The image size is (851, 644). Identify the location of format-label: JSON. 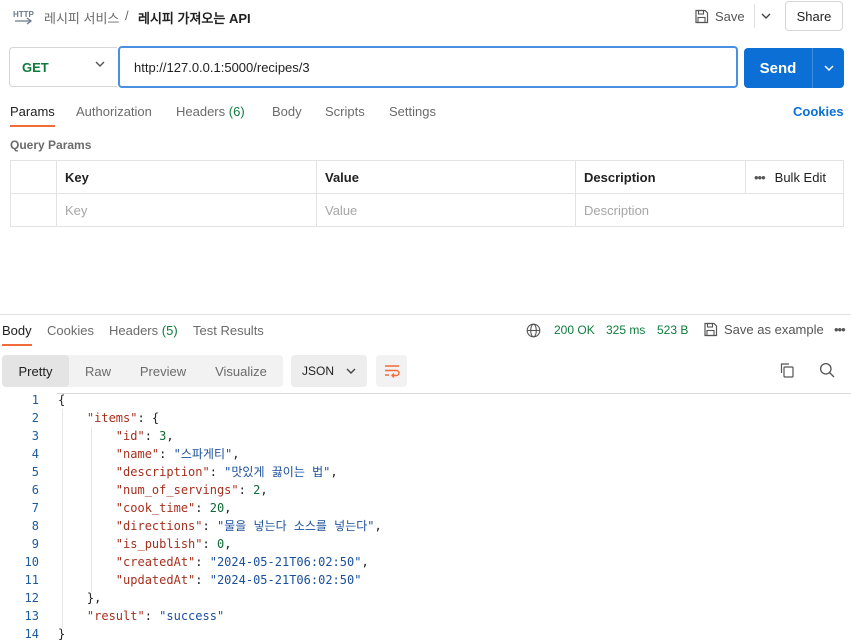
(318, 371).